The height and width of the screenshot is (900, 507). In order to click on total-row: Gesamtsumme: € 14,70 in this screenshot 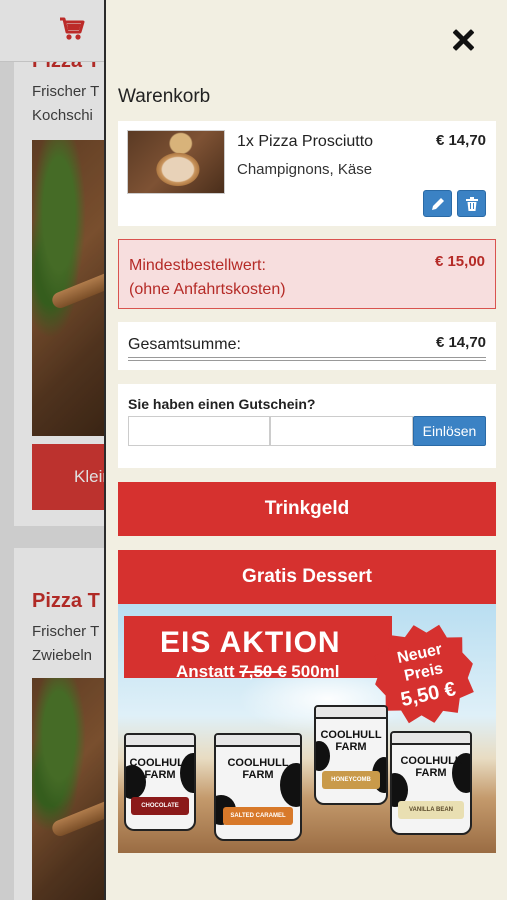, I will do `click(307, 346)`.